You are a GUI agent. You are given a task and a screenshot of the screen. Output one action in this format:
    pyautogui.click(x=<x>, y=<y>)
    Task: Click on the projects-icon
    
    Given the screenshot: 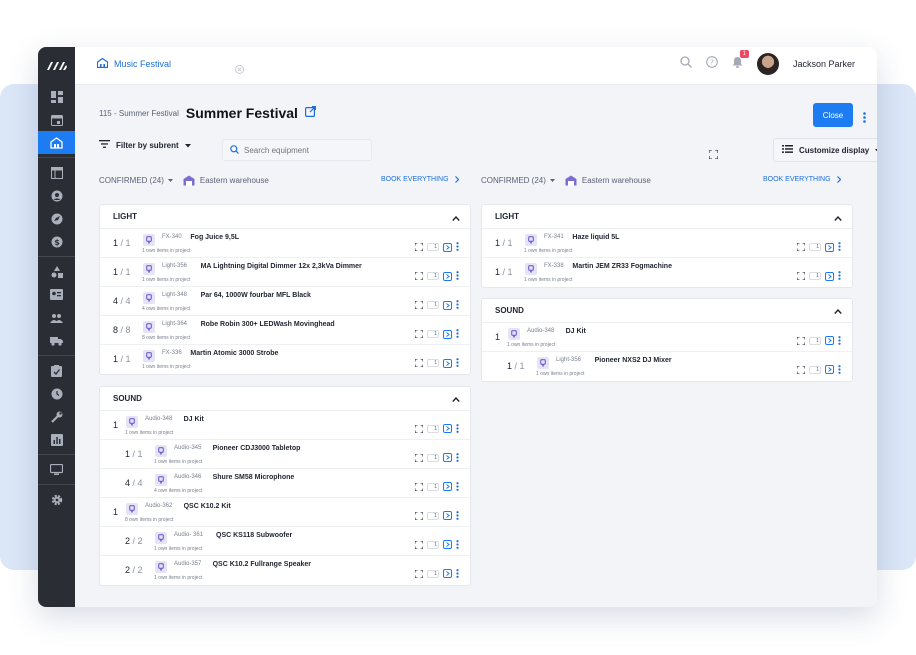 What is the action you would take?
    pyautogui.click(x=56, y=142)
    